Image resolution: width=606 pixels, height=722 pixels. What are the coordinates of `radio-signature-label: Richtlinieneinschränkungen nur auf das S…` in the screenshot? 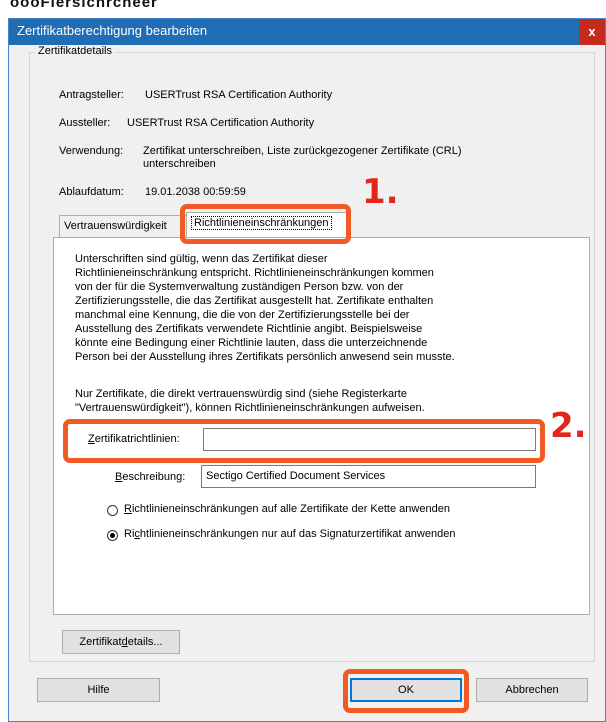 It's located at (289, 534).